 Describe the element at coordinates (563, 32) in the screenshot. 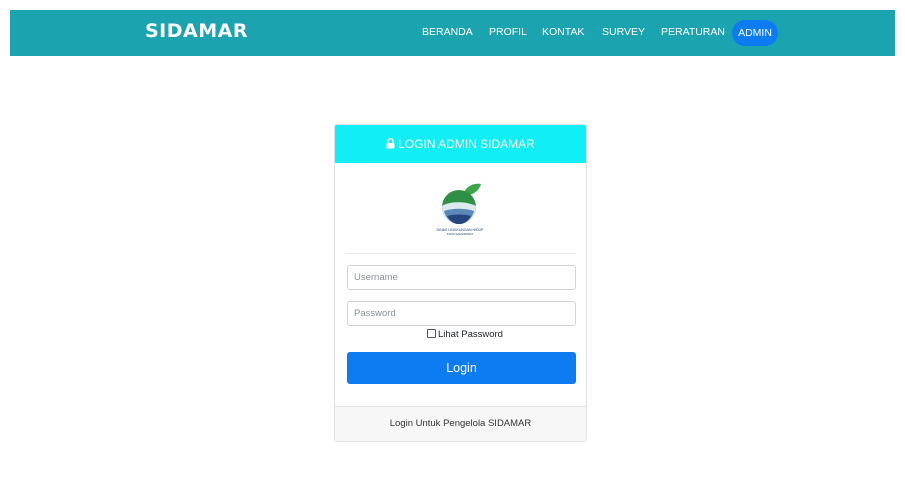

I see `nav-kontak: KONTAK` at that location.